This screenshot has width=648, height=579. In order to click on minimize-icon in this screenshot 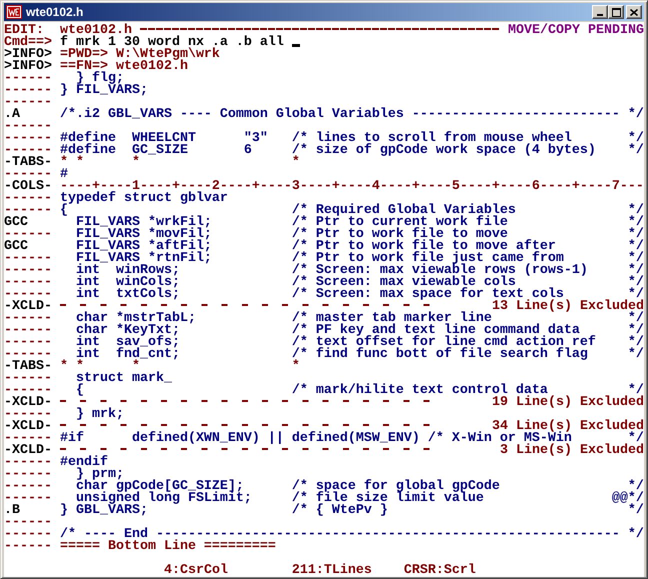, I will do `click(600, 15)`.